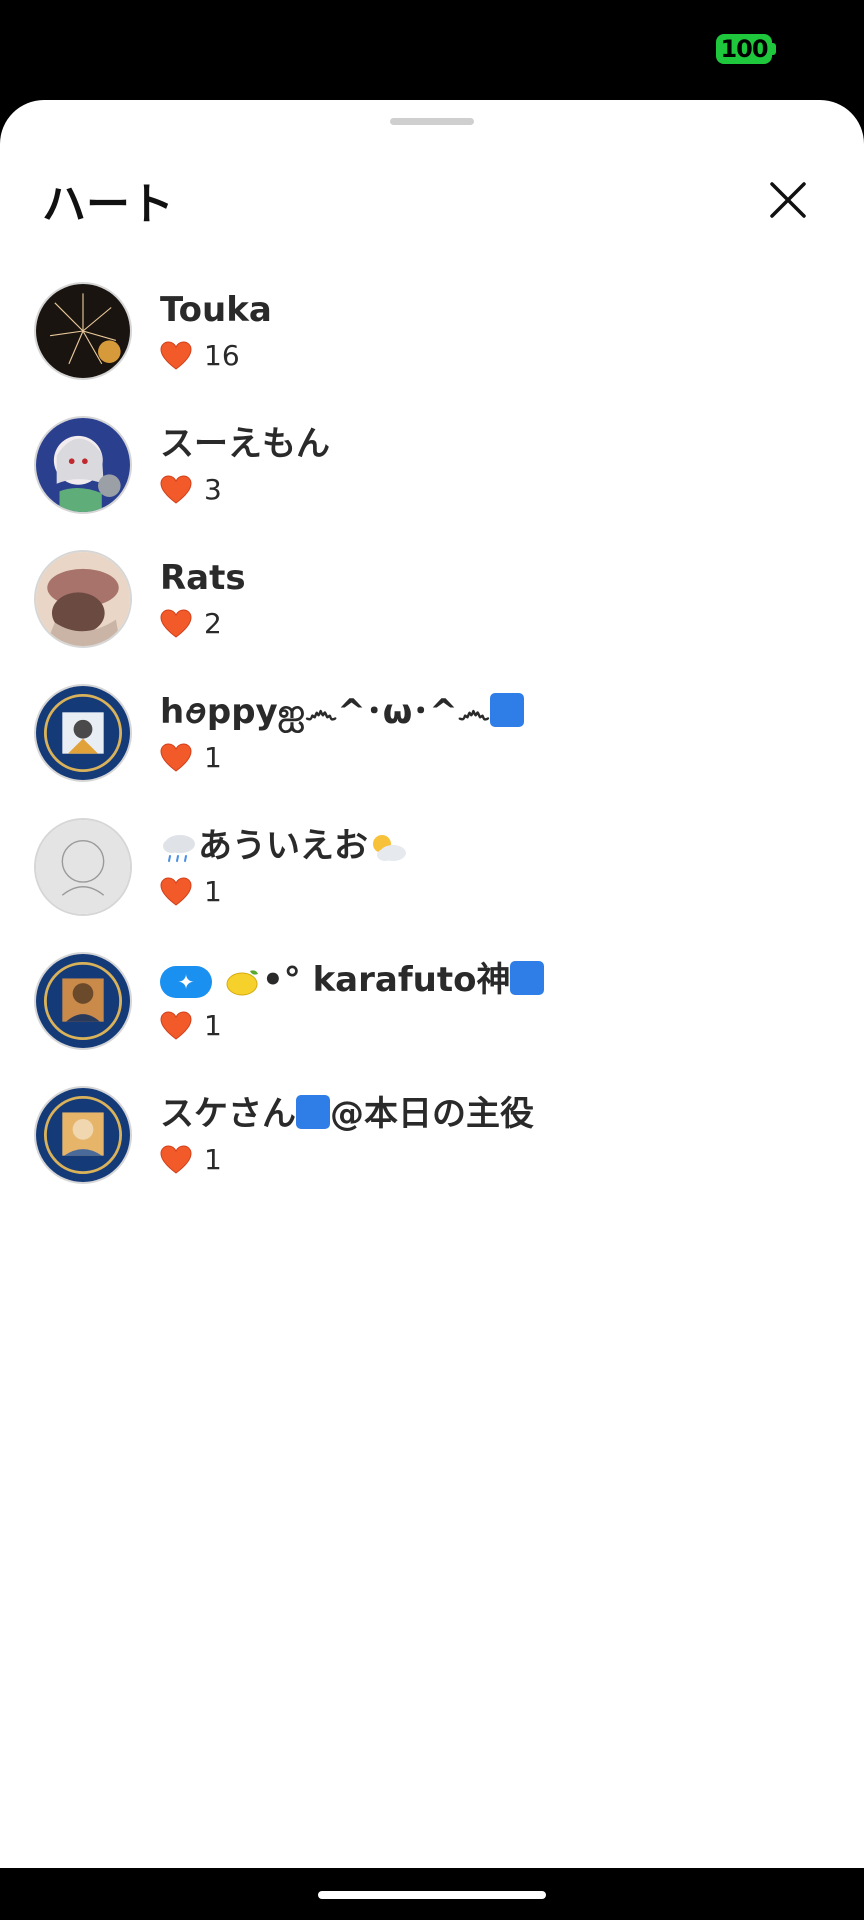 The width and height of the screenshot is (864, 1920). I want to click on list-item: ✦ •° karafuto神 1, so click(432, 1019).